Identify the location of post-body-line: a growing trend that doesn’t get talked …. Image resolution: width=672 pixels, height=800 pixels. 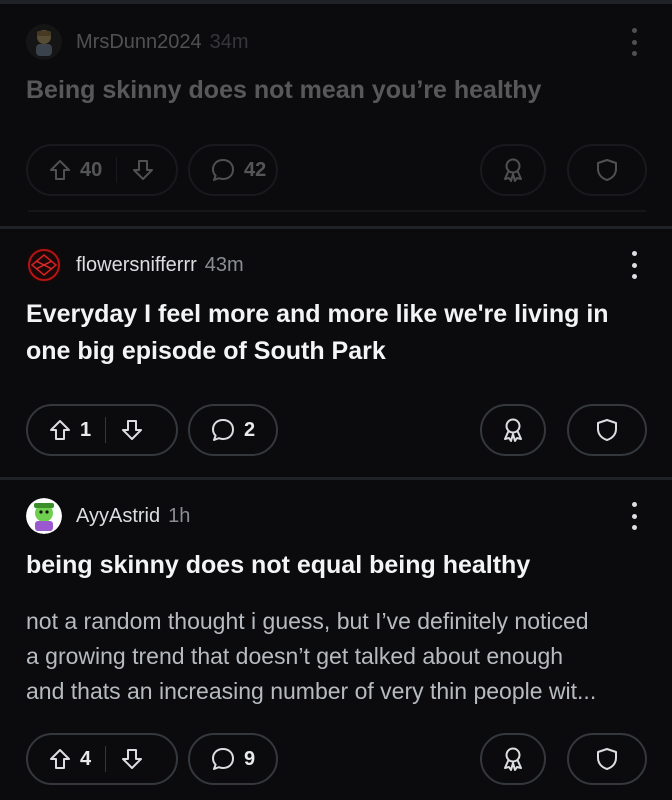
(295, 656).